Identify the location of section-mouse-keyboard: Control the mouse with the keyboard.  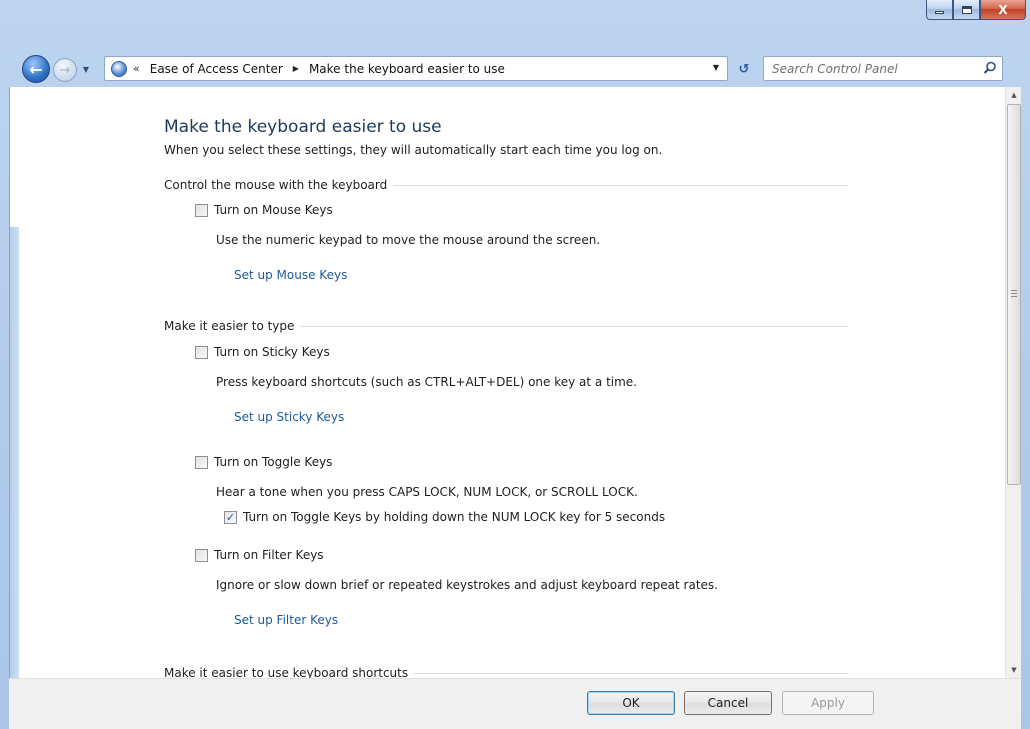
(506, 185).